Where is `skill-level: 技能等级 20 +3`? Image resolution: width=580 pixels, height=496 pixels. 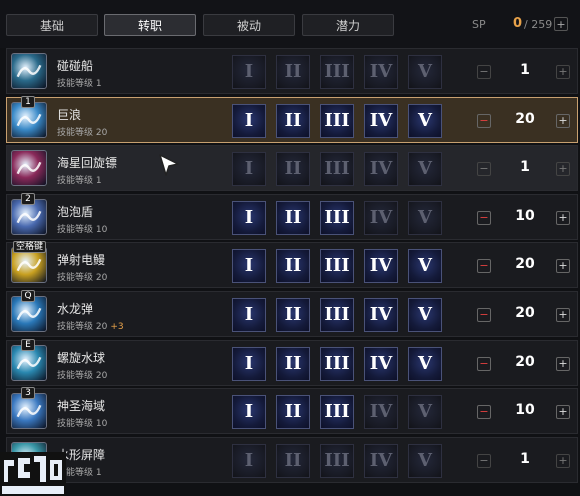 skill-level: 技能等级 20 +3 is located at coordinates (90, 325).